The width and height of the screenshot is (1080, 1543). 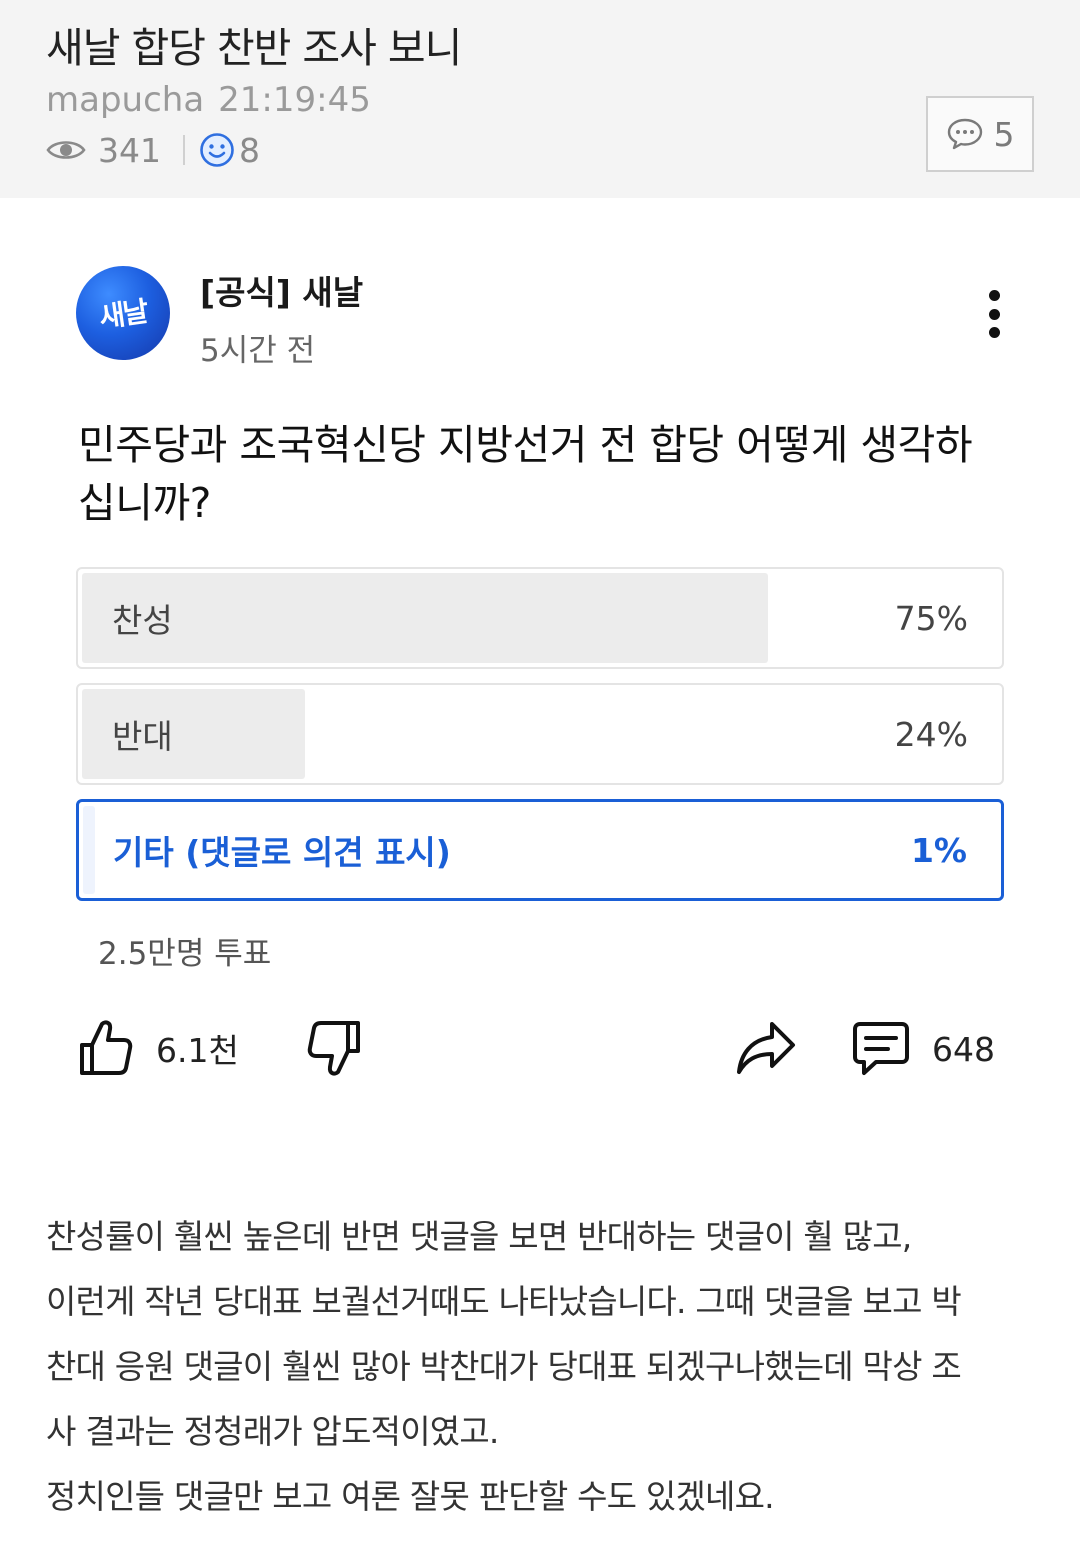 I want to click on comment-icon, so click(x=881, y=1048).